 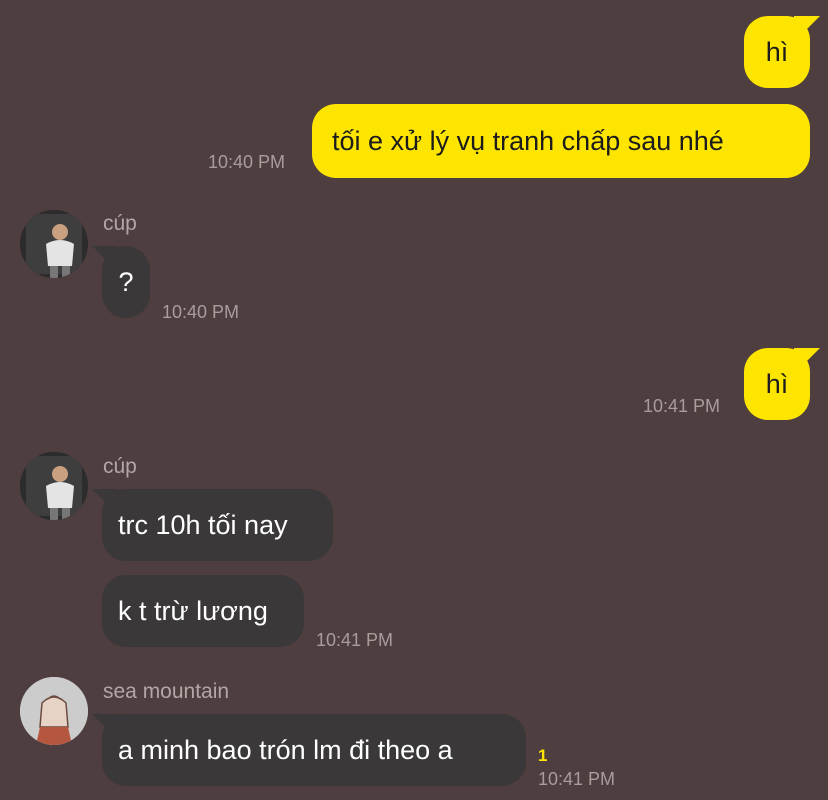 I want to click on message-text: k t trừ lương, so click(x=193, y=610).